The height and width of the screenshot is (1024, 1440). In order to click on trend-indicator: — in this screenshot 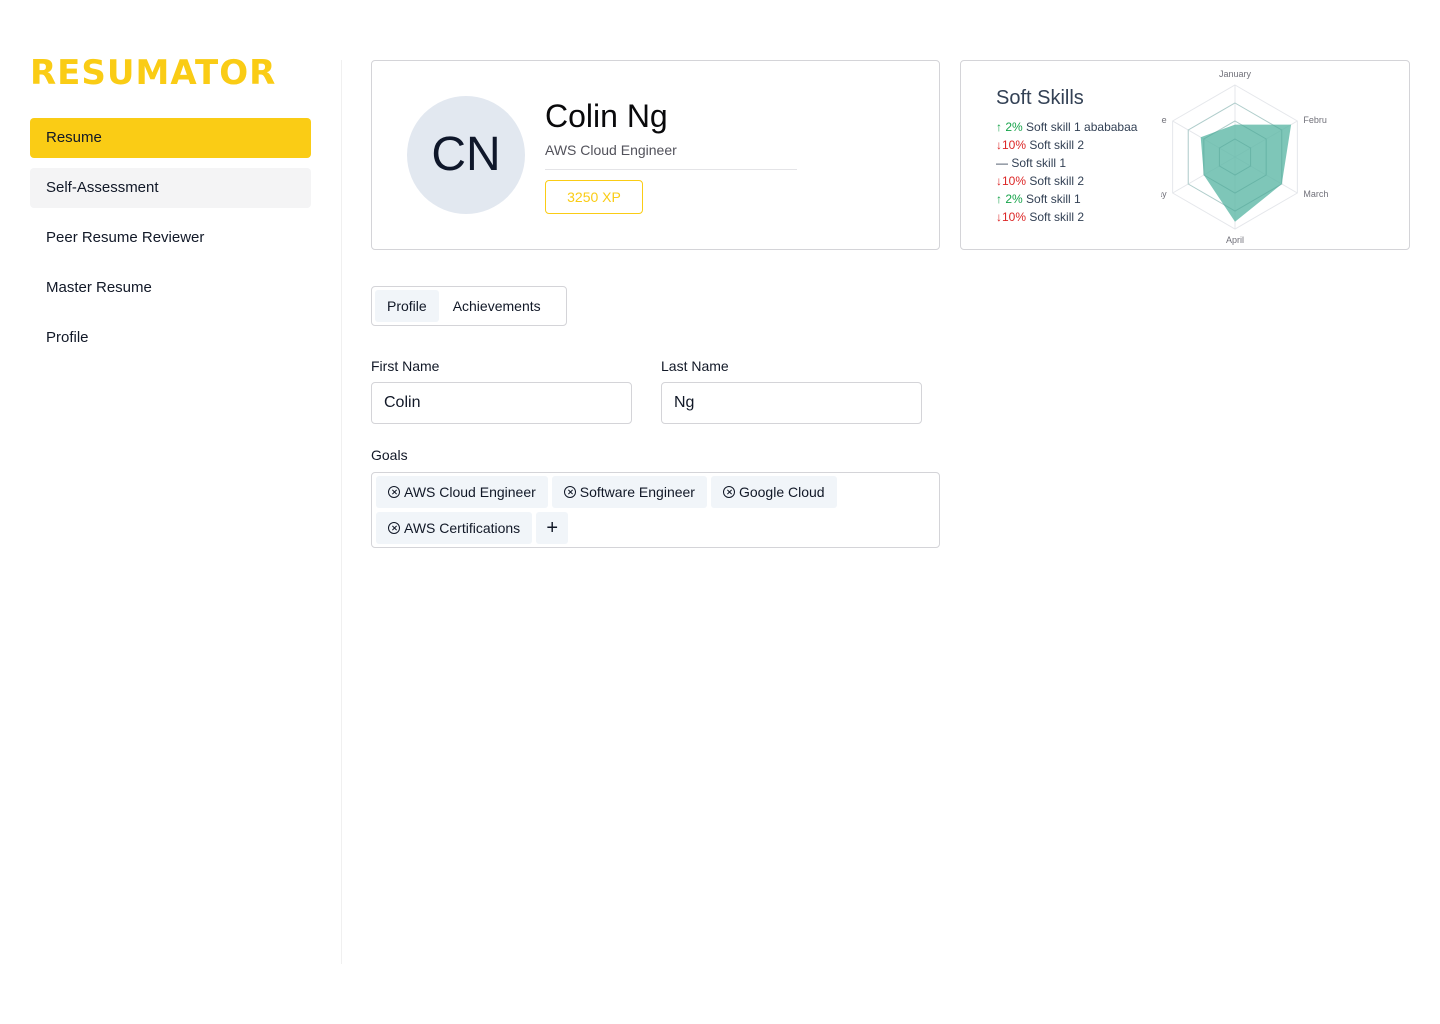, I will do `click(1002, 163)`.